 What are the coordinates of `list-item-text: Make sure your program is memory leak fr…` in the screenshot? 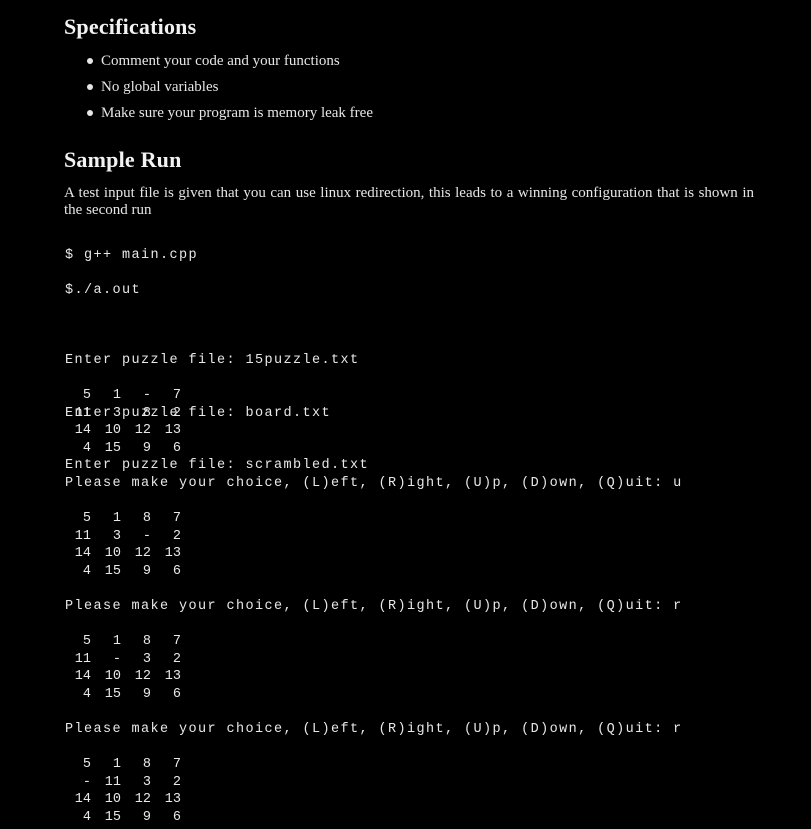 It's located at (237, 113).